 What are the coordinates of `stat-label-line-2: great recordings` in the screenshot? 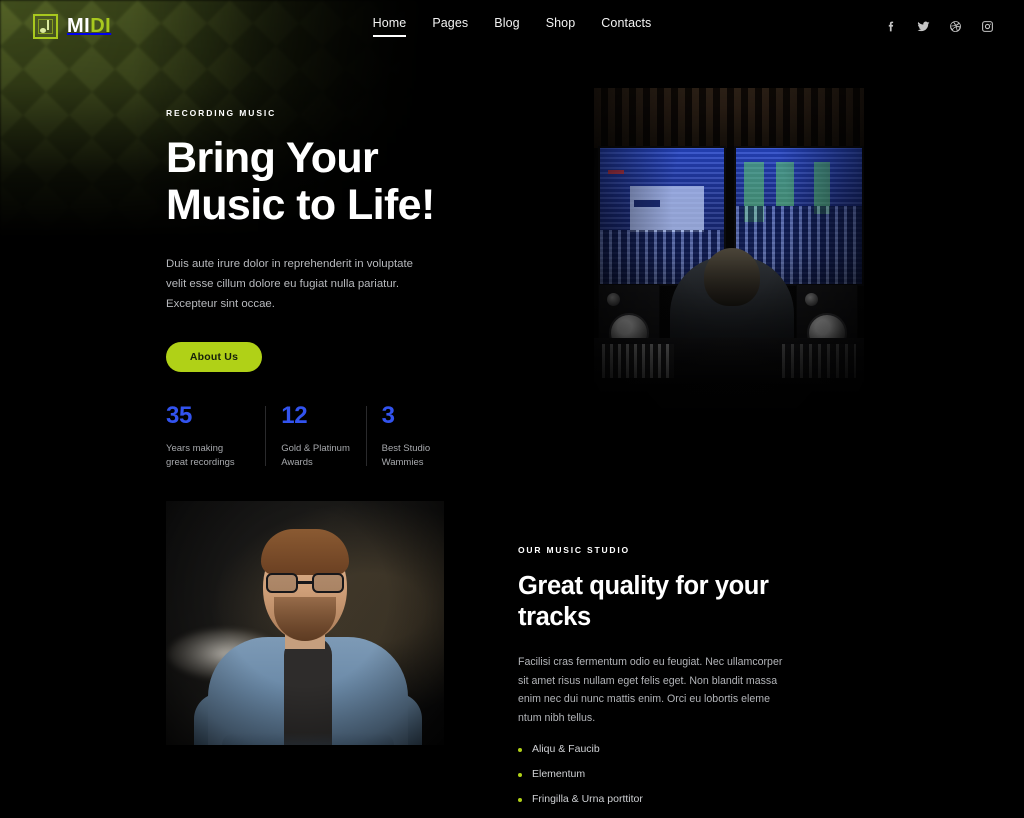 It's located at (200, 462).